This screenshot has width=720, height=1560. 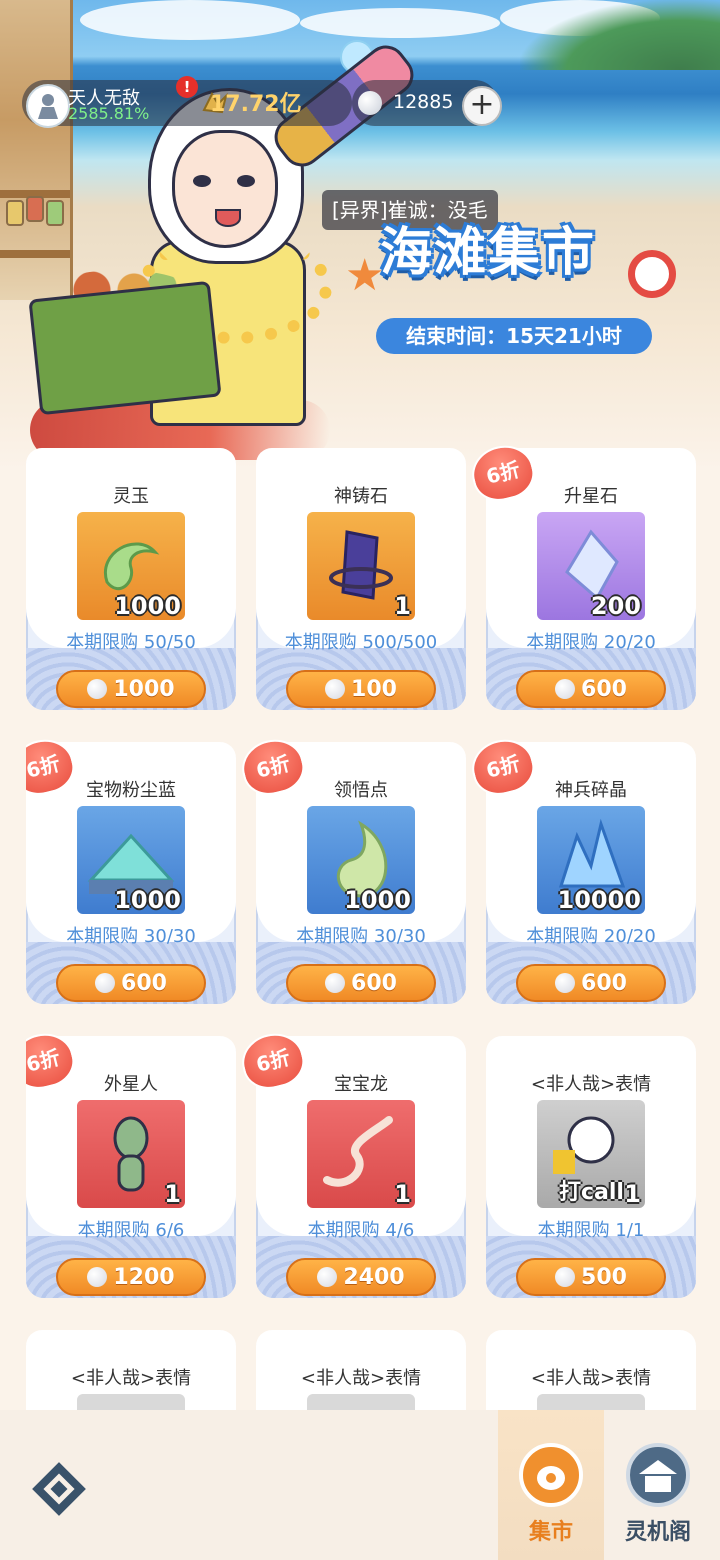 What do you see at coordinates (514, 336) in the screenshot?
I see `event-end-time: 结束时间：15天21小时` at bounding box center [514, 336].